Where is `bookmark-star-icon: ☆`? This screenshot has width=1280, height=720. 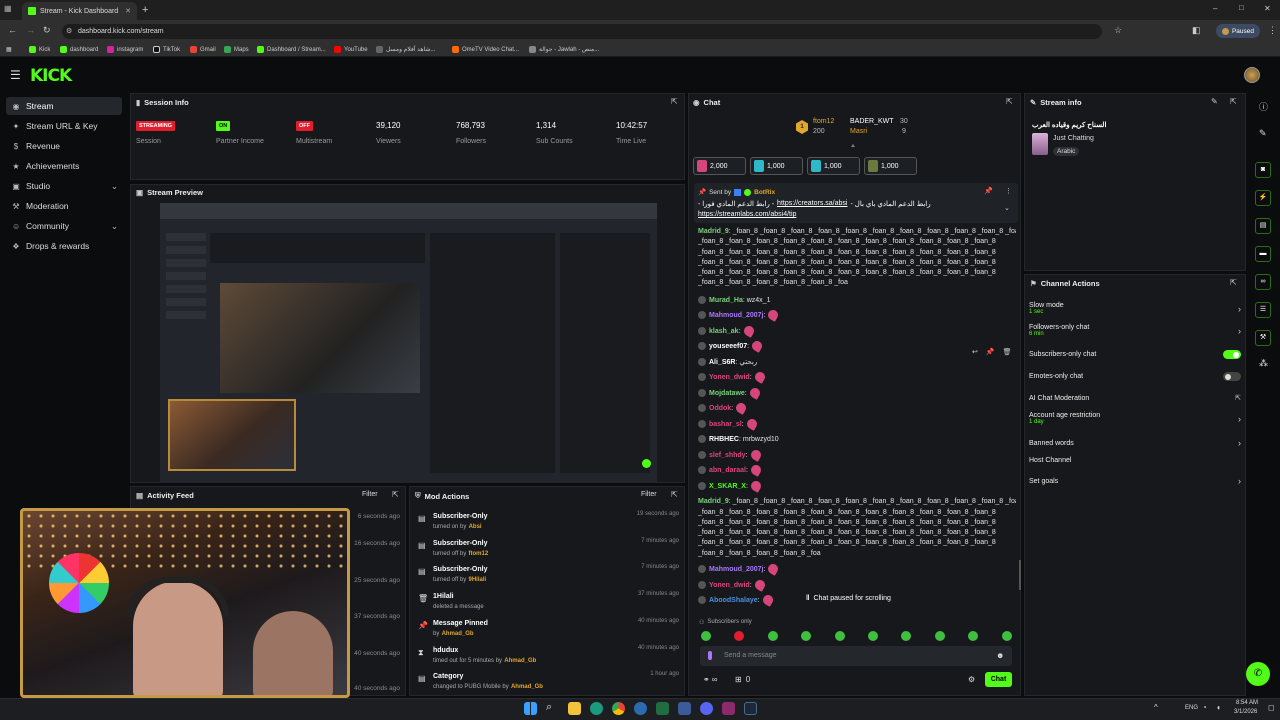
bookmark-star-icon: ☆ is located at coordinates (1118, 30).